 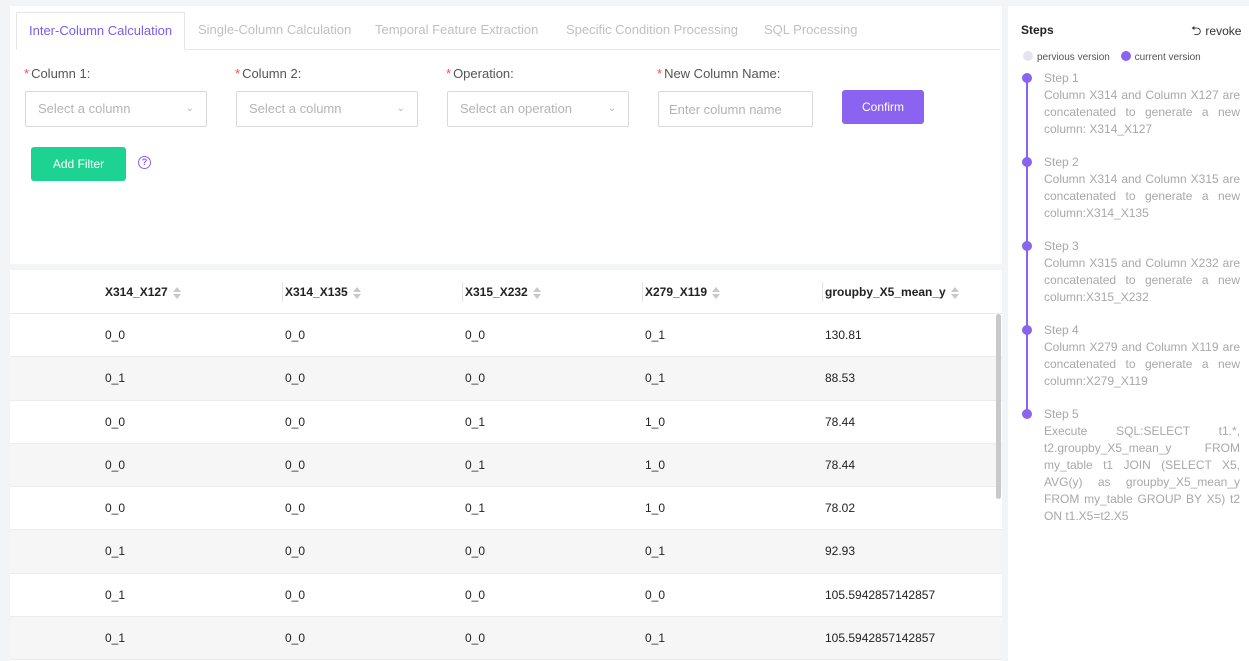 I want to click on confirm-button: Confirm, so click(x=883, y=107).